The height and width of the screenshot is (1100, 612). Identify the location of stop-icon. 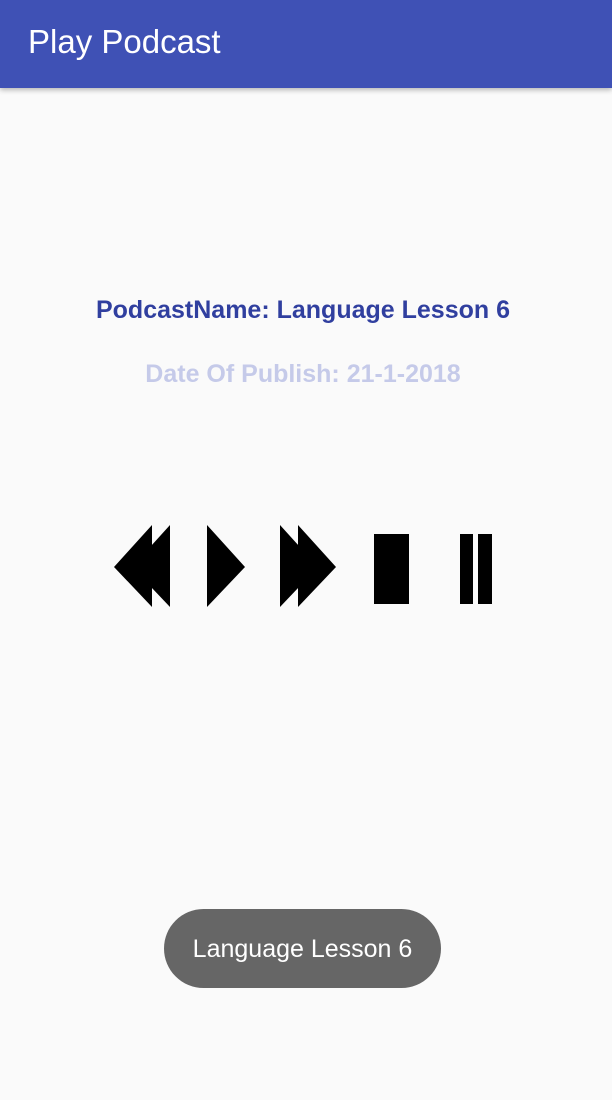
(391, 569).